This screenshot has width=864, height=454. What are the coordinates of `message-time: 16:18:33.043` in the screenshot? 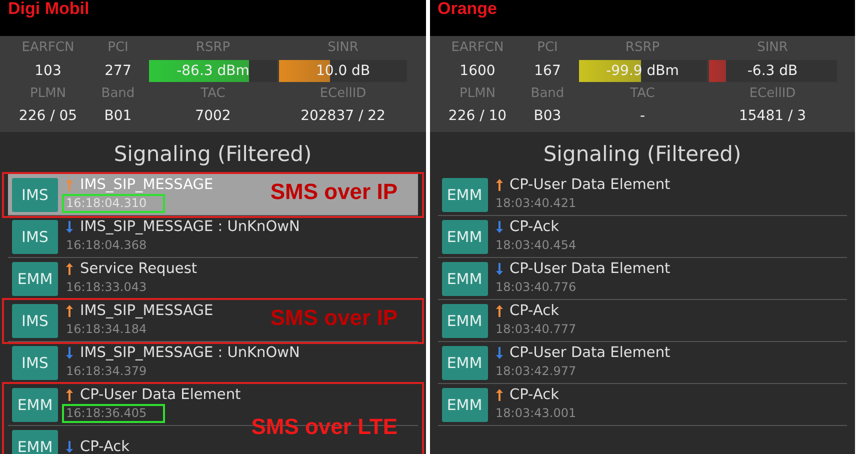 It's located at (106, 287).